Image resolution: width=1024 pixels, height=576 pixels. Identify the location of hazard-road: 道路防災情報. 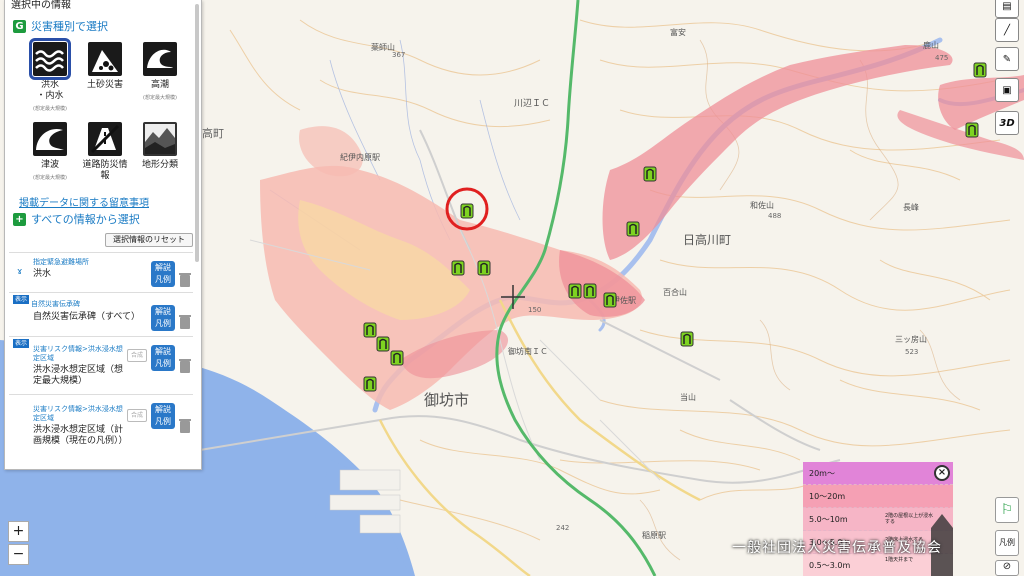
(105, 152).